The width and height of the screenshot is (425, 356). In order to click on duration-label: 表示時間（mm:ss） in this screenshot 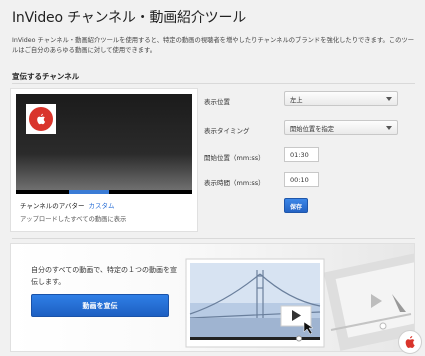, I will do `click(234, 183)`.